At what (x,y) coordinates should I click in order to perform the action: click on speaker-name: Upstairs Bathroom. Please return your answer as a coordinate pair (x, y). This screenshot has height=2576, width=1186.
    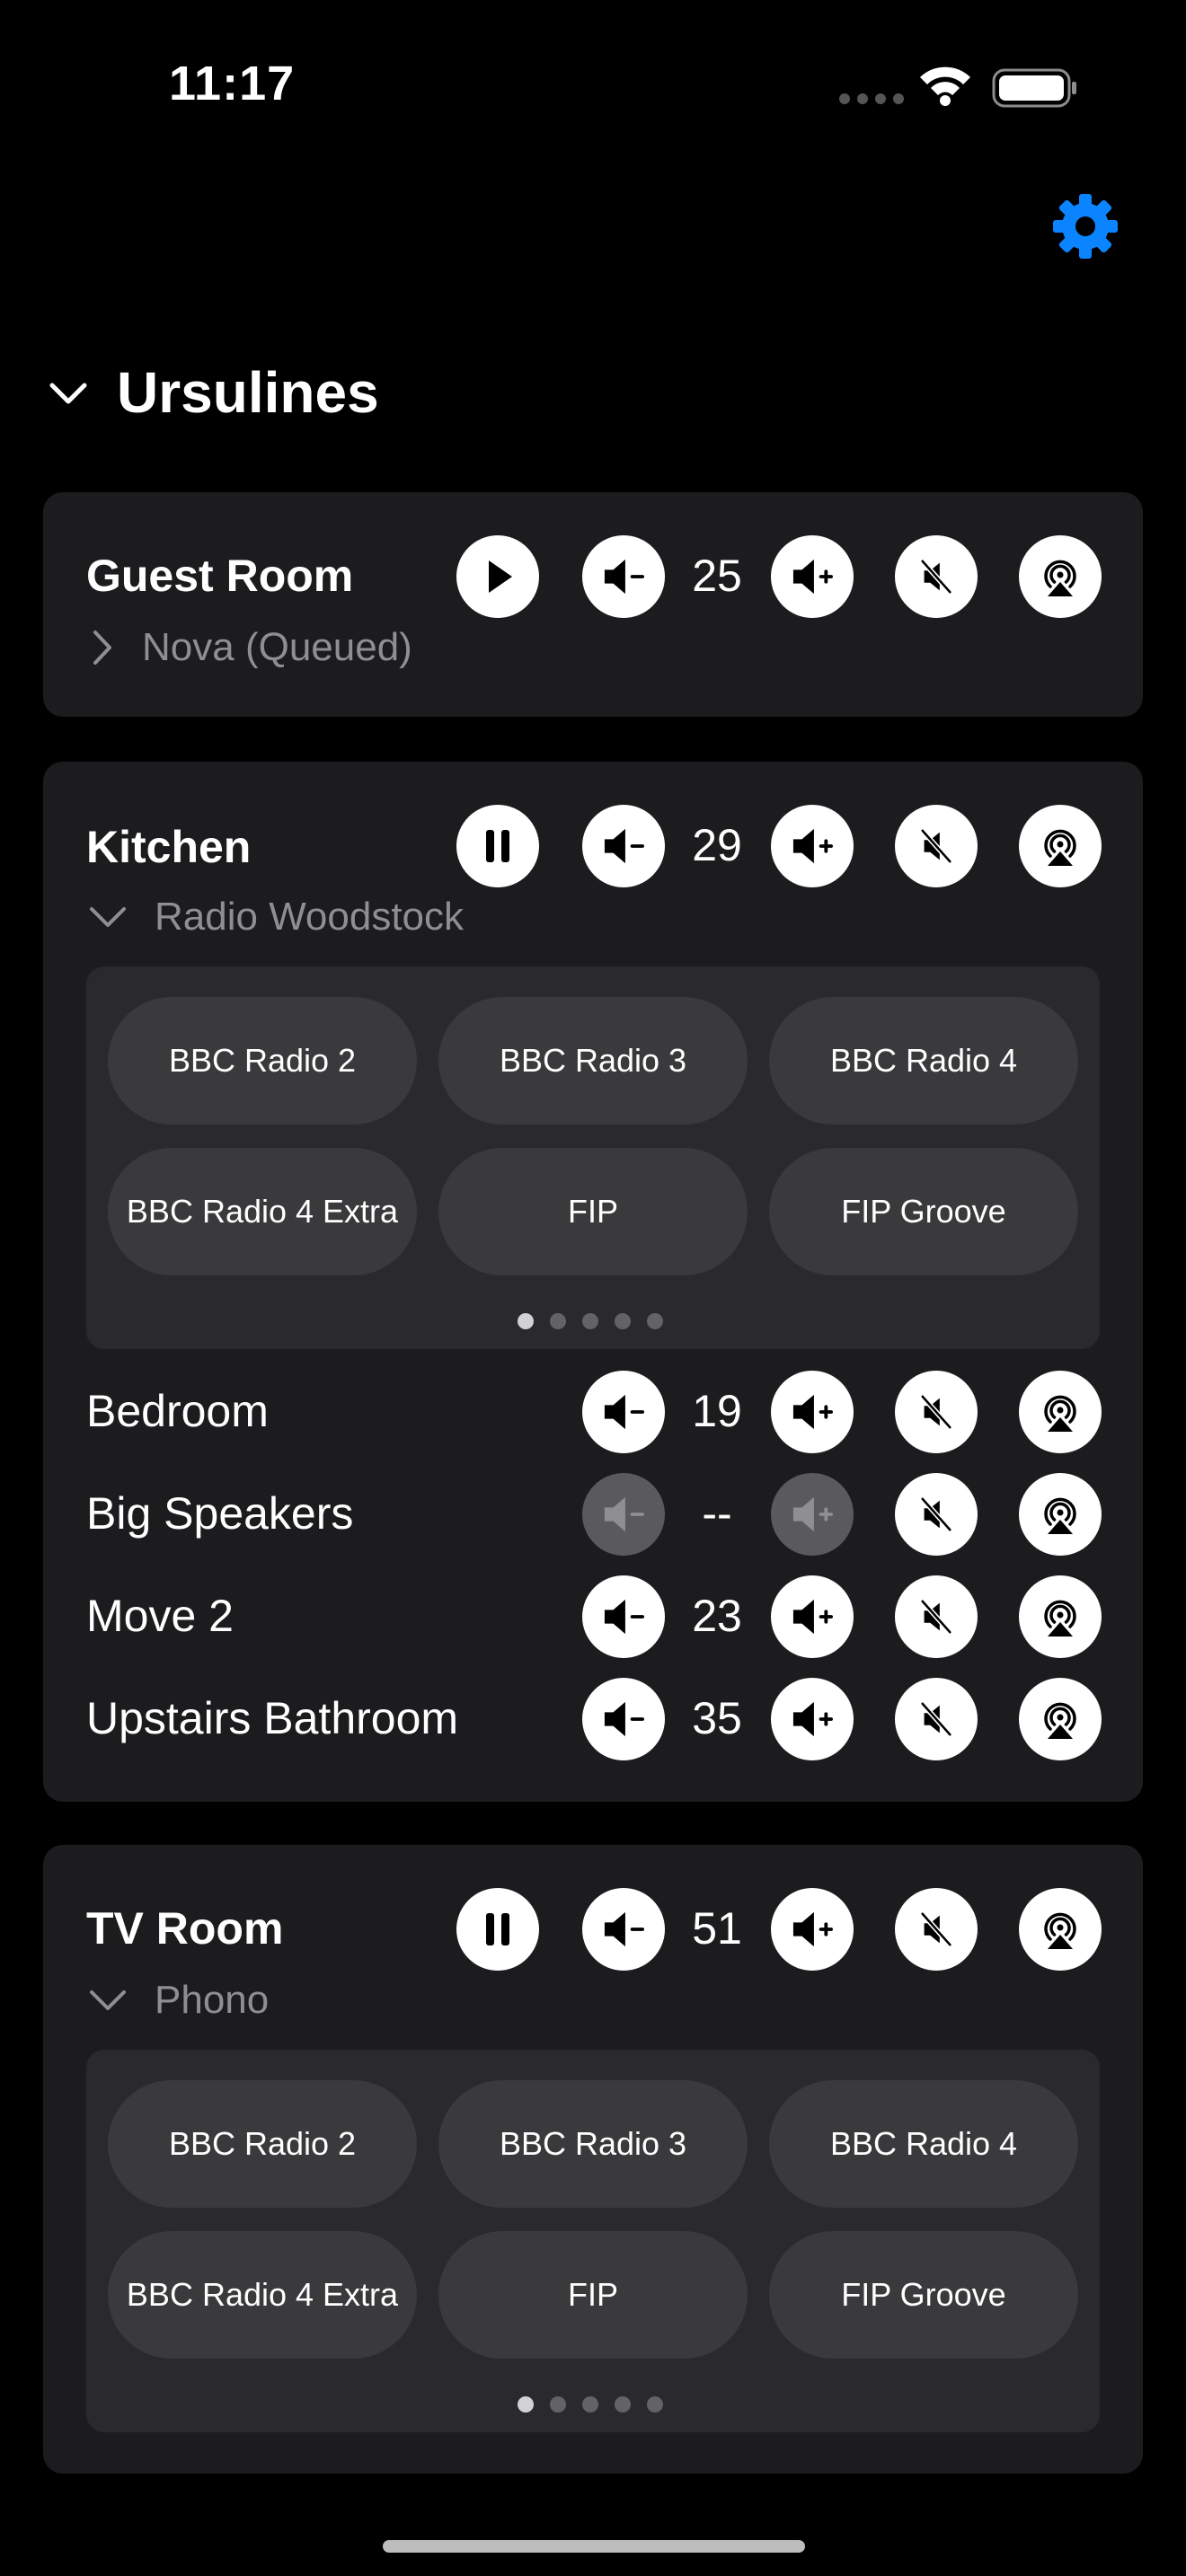
    Looking at the image, I should click on (272, 1718).